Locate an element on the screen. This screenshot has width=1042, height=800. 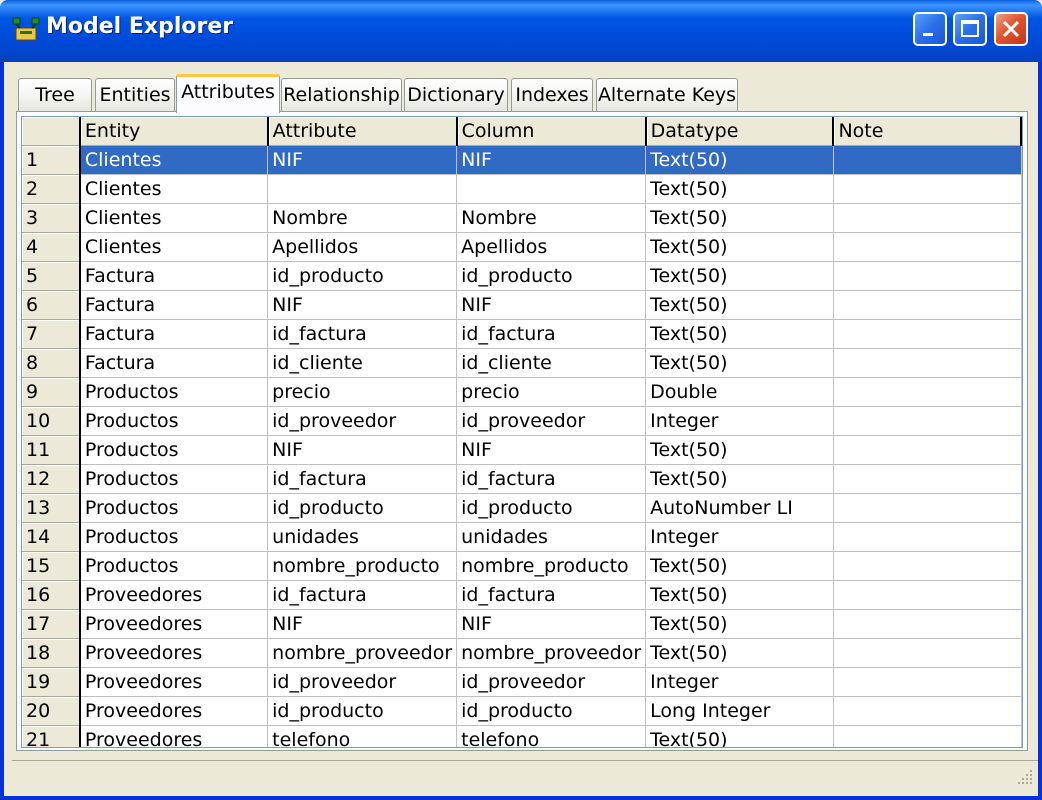
table-row: 11 Productos NIF NIF Text(50) is located at coordinates (522, 450).